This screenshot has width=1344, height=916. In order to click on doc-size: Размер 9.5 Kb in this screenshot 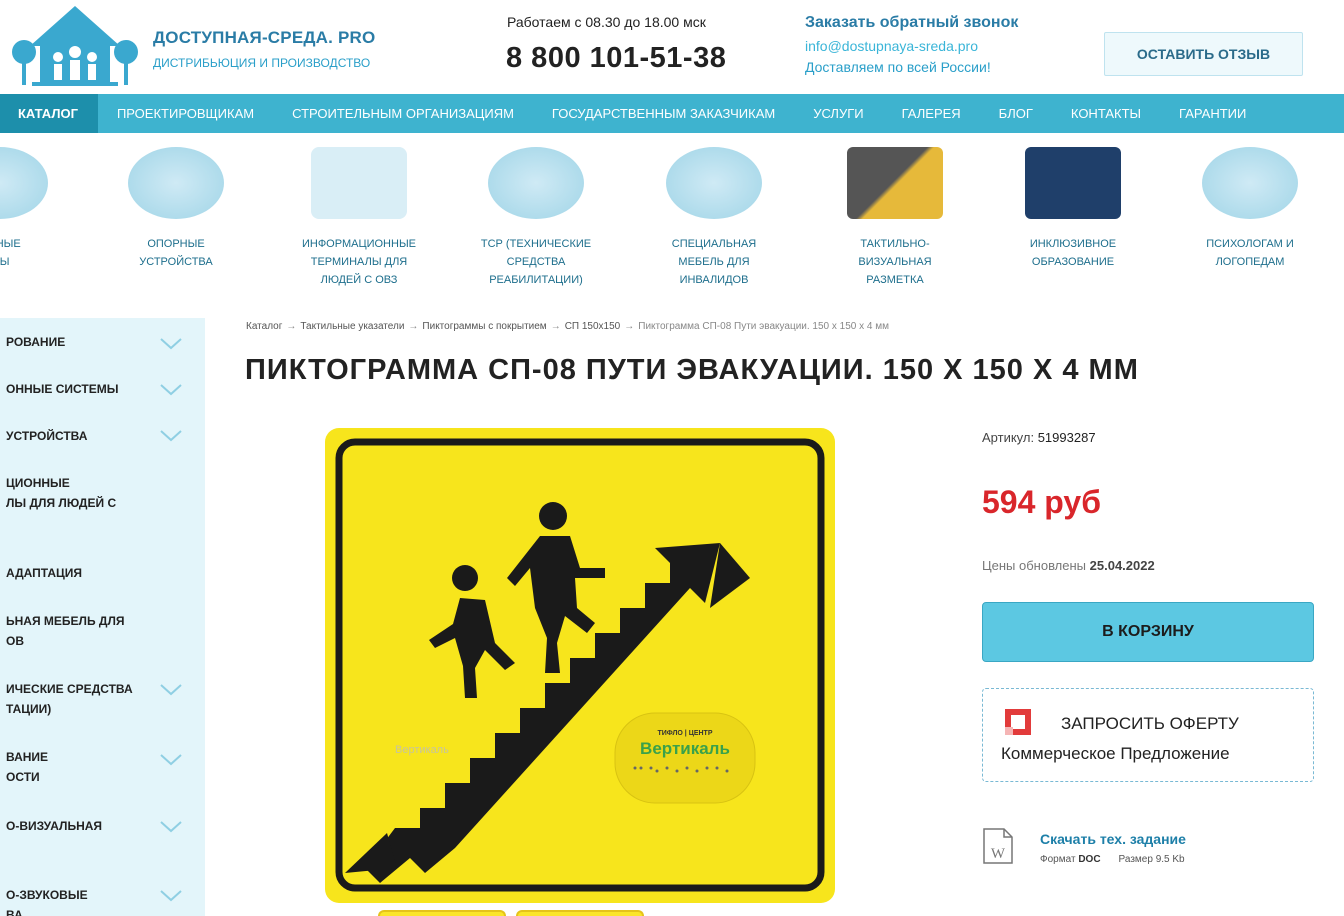, I will do `click(1151, 859)`.